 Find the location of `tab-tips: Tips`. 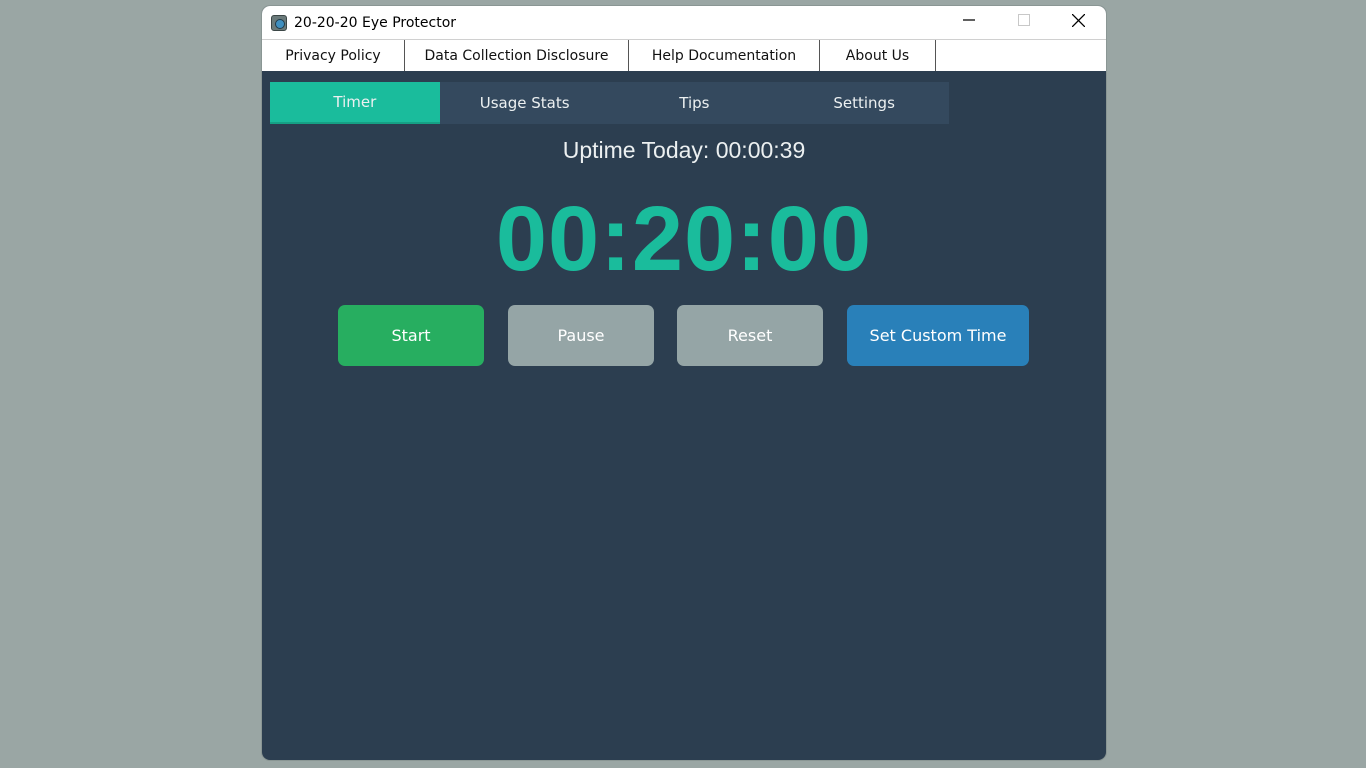

tab-tips: Tips is located at coordinates (695, 103).